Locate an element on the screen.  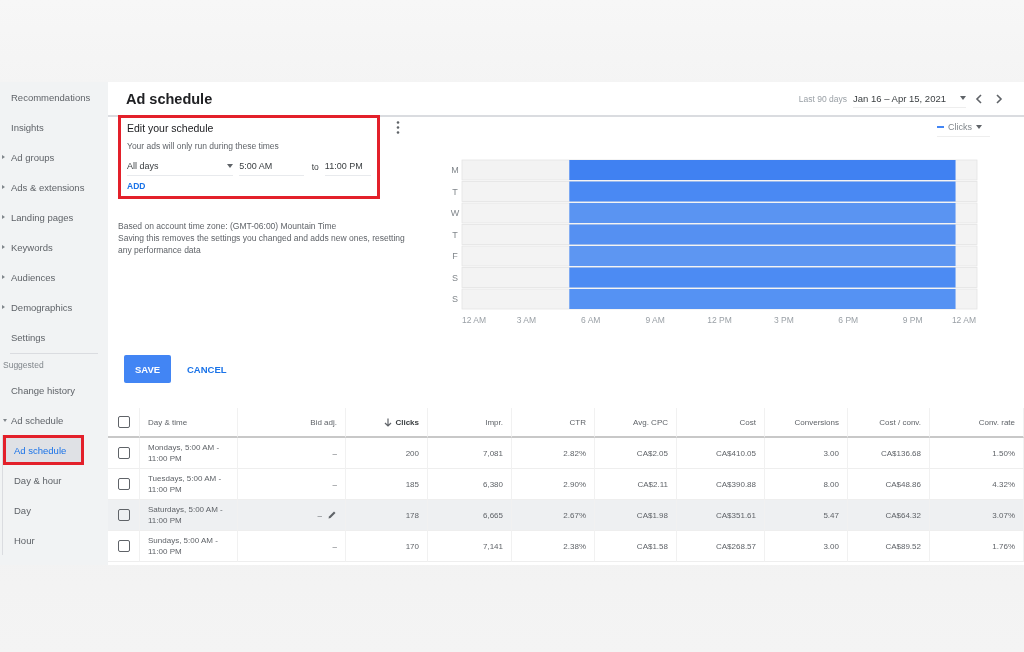
column-header: Day & time is located at coordinates (168, 422).